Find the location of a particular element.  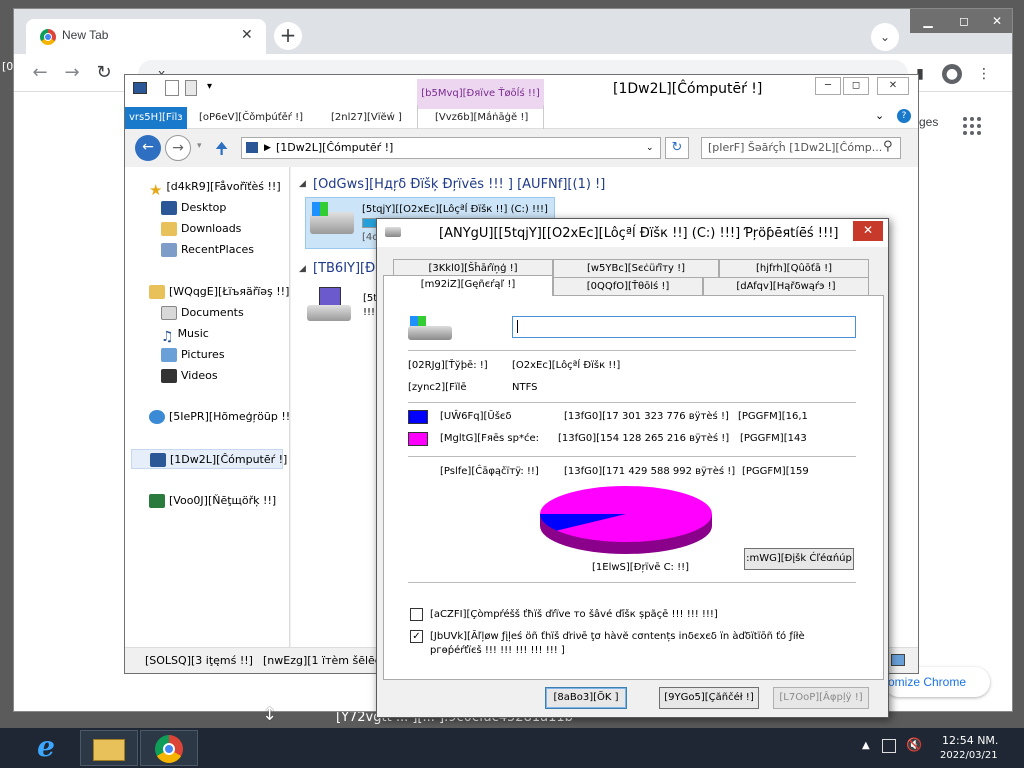

network-node: [Voo0J][Ňēţщöřķ !!] is located at coordinates (212, 501).